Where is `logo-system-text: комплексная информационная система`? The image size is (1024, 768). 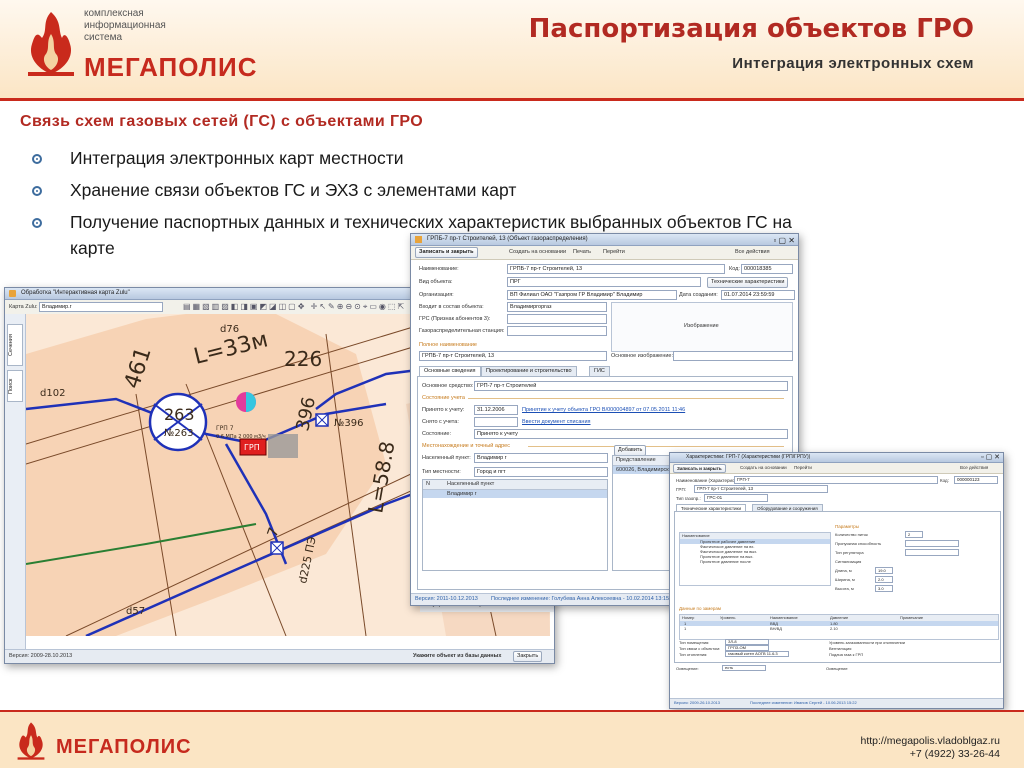 logo-system-text: комплексная информационная система is located at coordinates (125, 25).